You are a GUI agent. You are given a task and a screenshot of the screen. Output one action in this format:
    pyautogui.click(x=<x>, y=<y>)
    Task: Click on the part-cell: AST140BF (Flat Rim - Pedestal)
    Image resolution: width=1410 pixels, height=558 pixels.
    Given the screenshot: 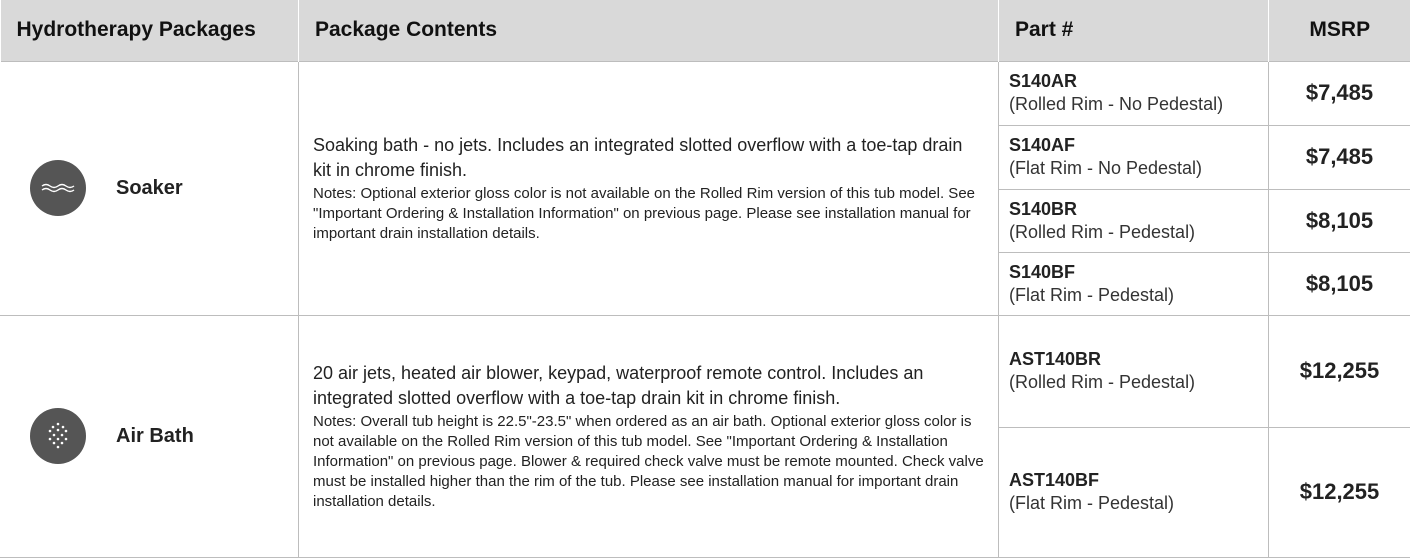 What is the action you would take?
    pyautogui.click(x=1134, y=492)
    